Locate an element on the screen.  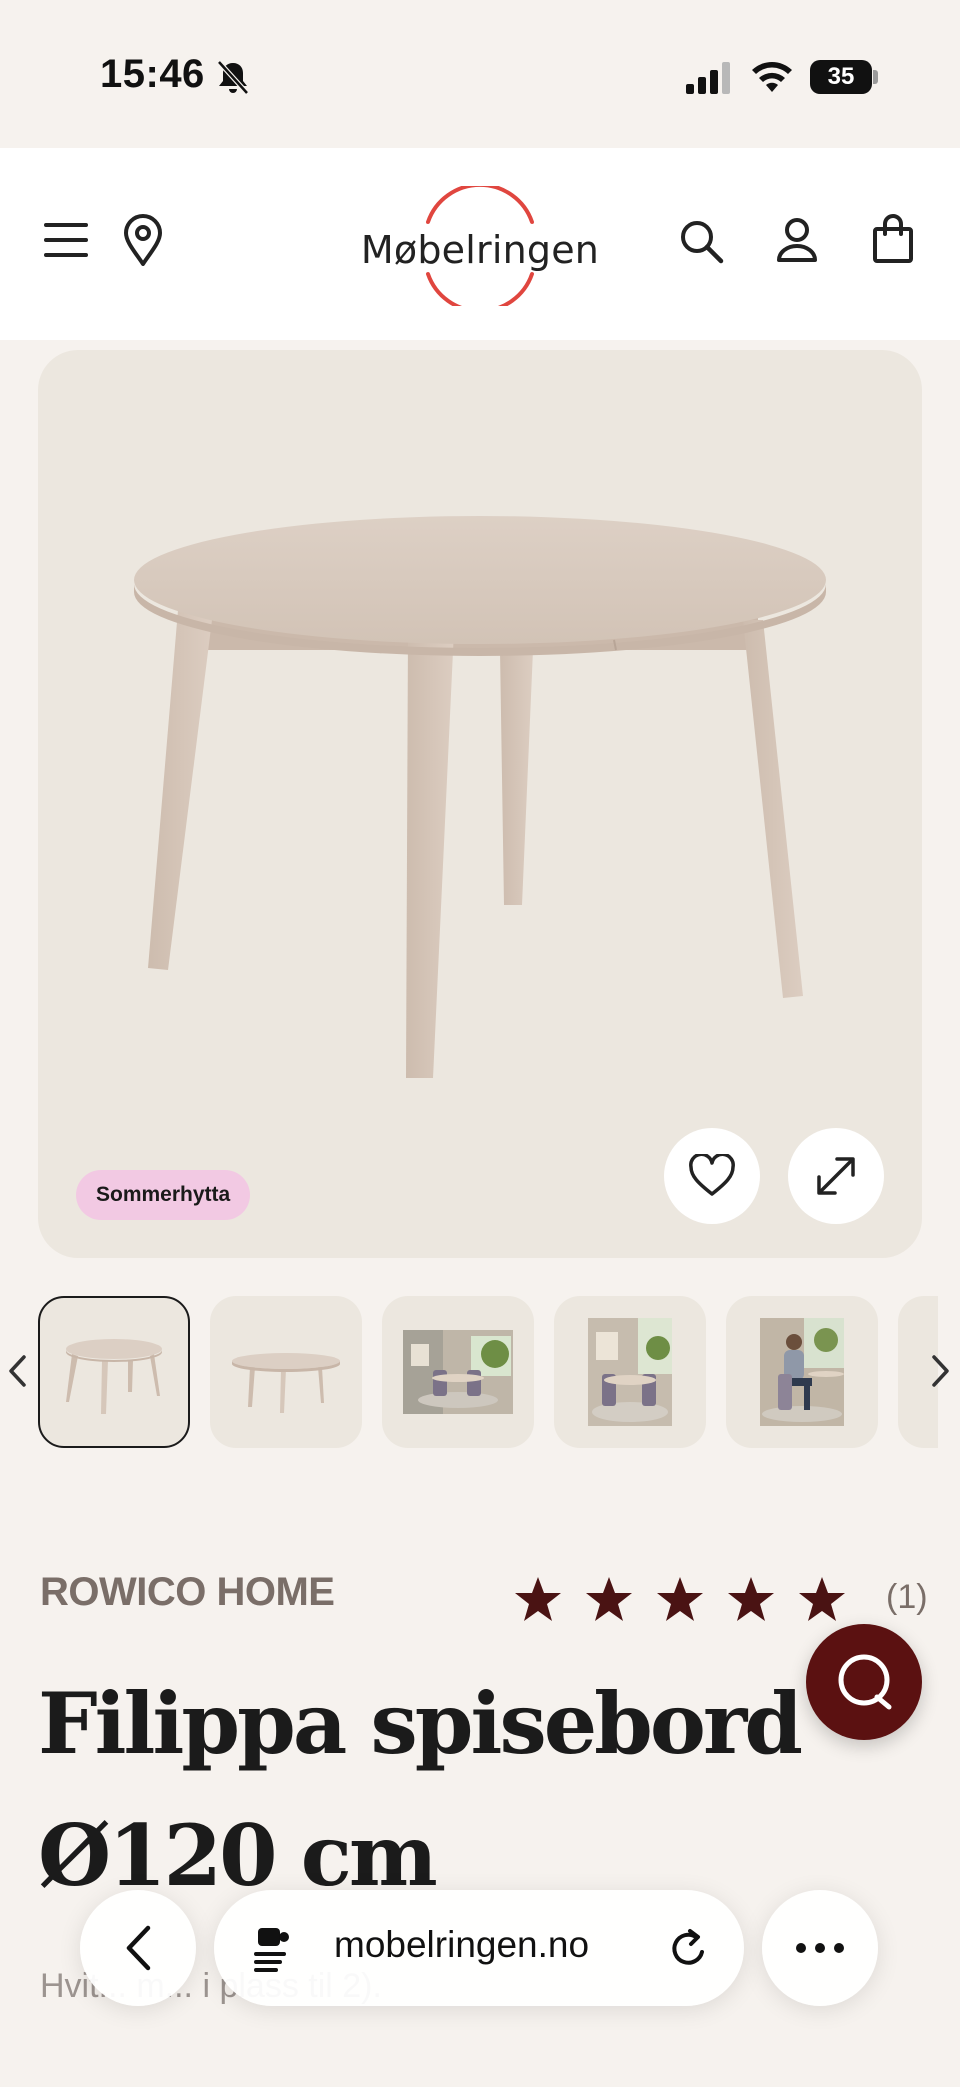
chevron-right-icon is located at coordinates (940, 1371).